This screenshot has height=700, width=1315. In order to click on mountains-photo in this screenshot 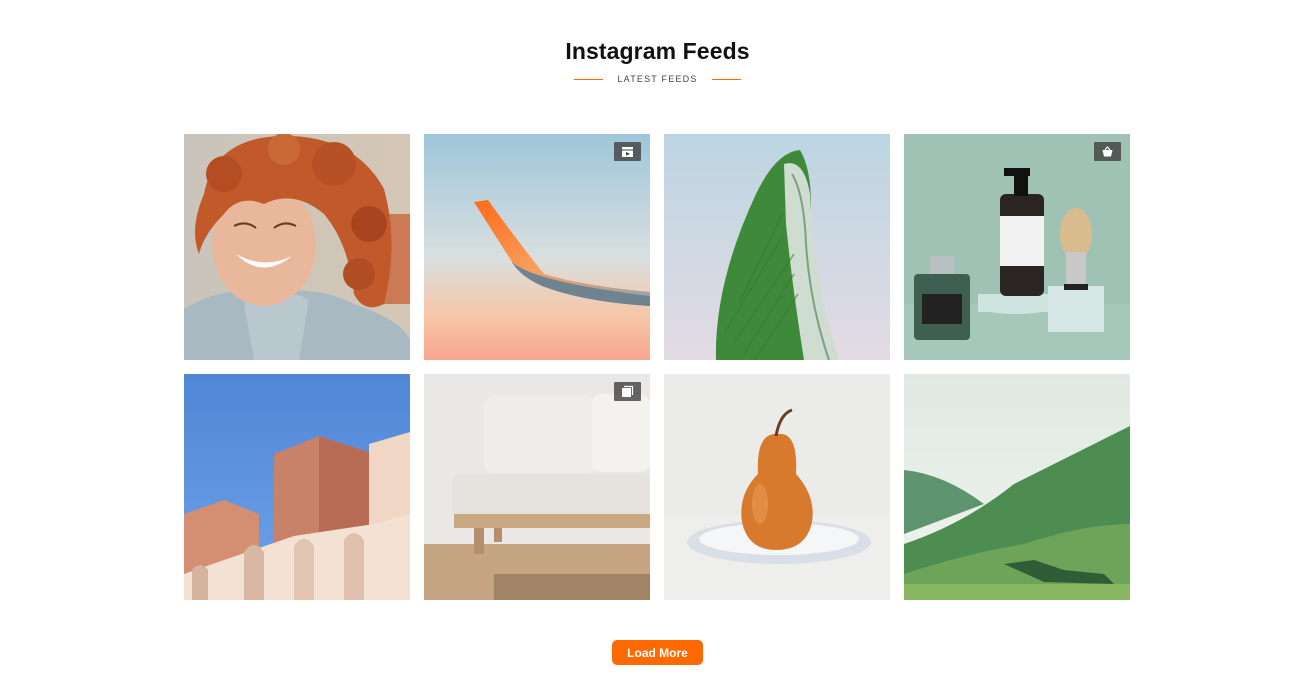, I will do `click(1017, 487)`.